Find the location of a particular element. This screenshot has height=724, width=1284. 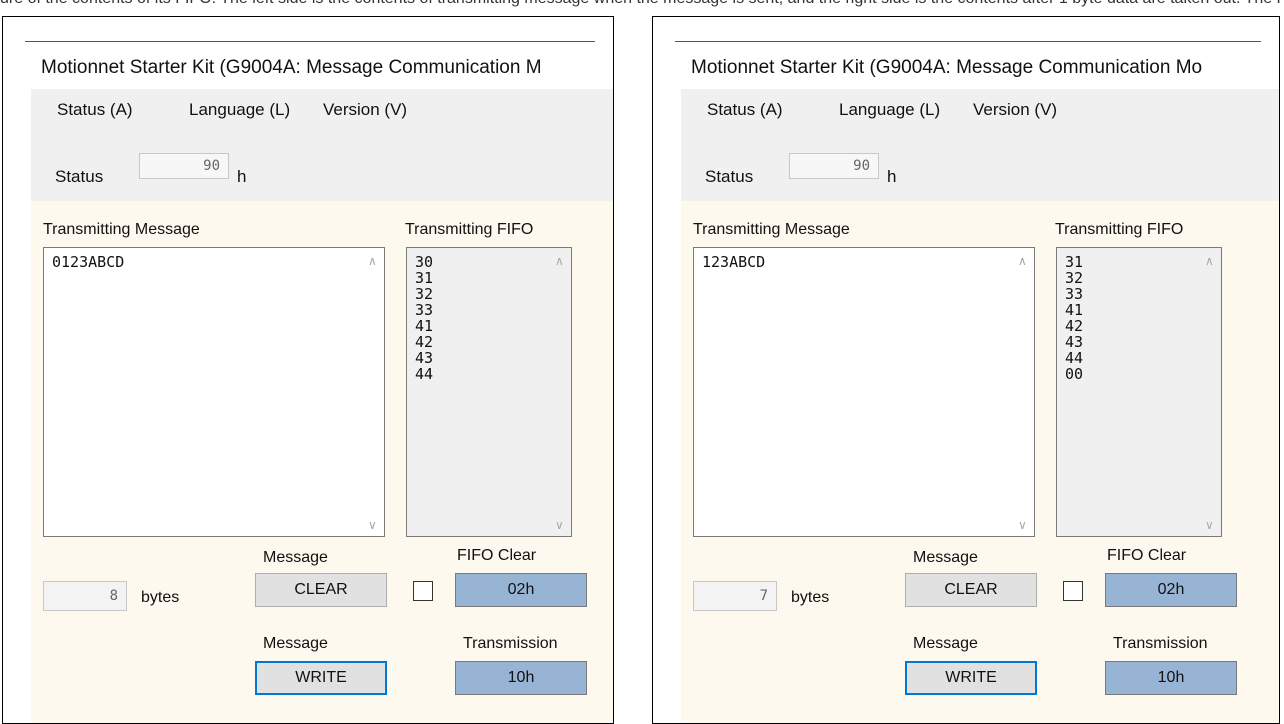

transmitting-message-text: 0123ABCD is located at coordinates (88, 262).